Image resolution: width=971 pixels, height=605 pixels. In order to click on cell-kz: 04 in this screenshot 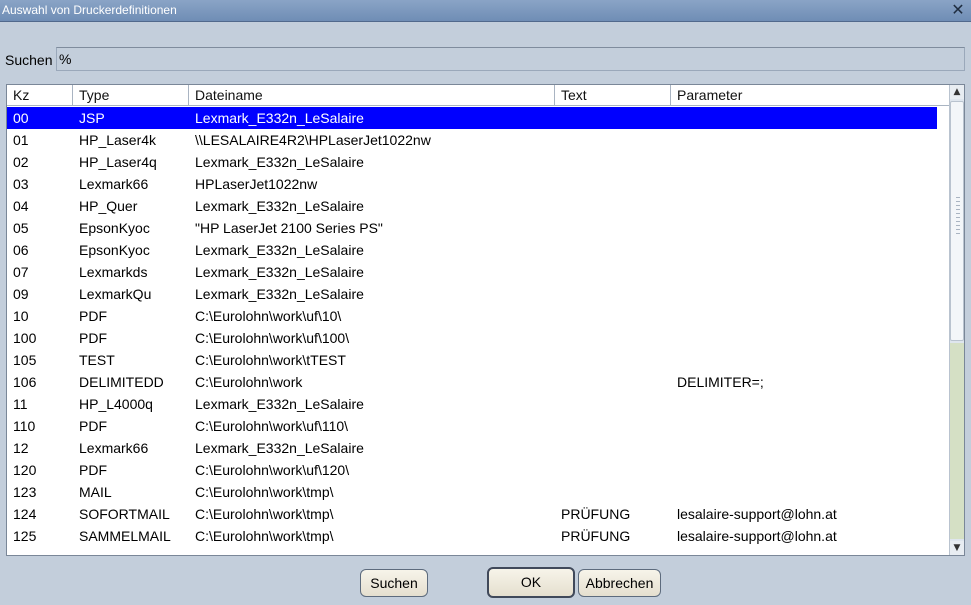, I will do `click(21, 206)`.